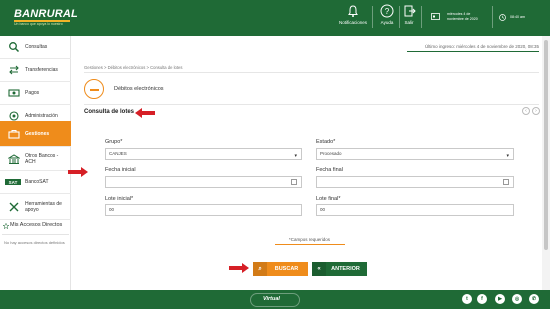  What do you see at coordinates (260, 269) in the screenshot?
I see `search-icon: ⌕` at bounding box center [260, 269].